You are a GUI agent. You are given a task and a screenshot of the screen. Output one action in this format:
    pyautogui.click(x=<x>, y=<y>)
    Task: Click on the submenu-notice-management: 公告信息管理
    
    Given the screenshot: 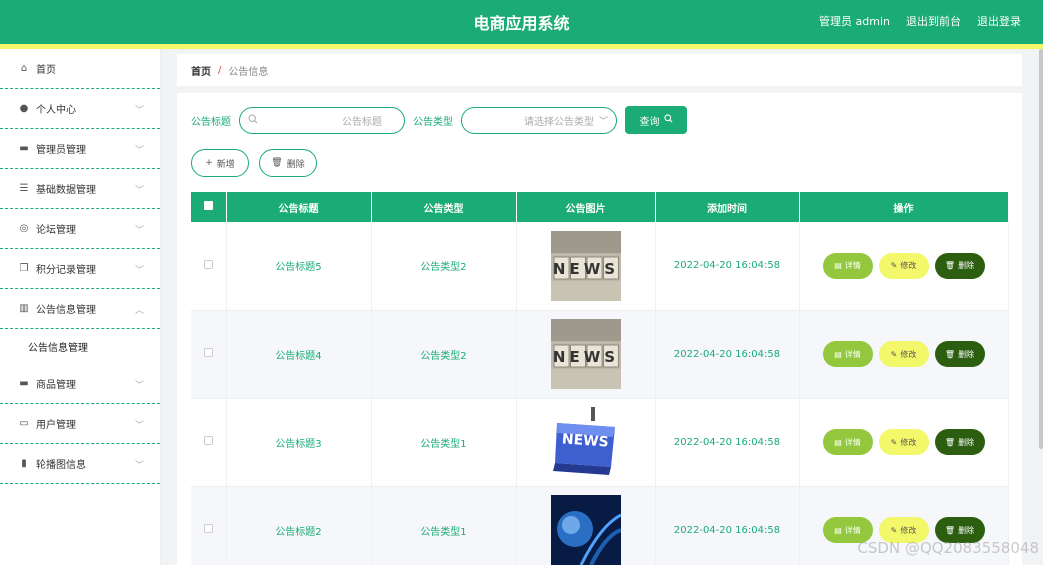 What is the action you would take?
    pyautogui.click(x=80, y=346)
    